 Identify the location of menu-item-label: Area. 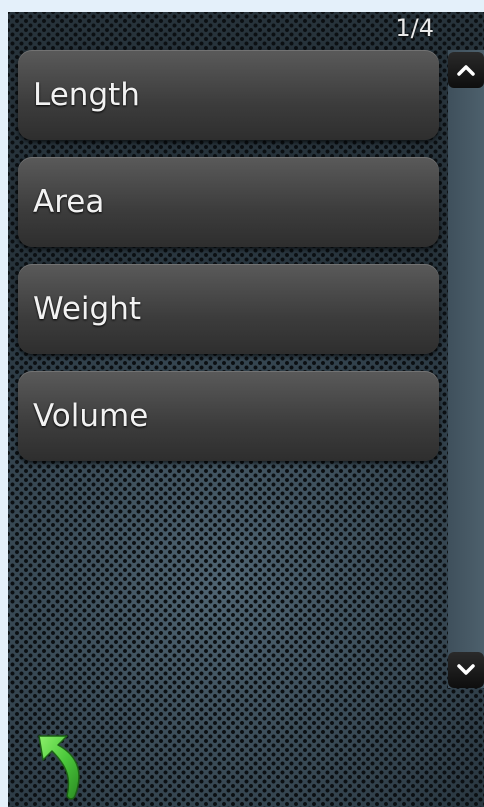
(69, 202).